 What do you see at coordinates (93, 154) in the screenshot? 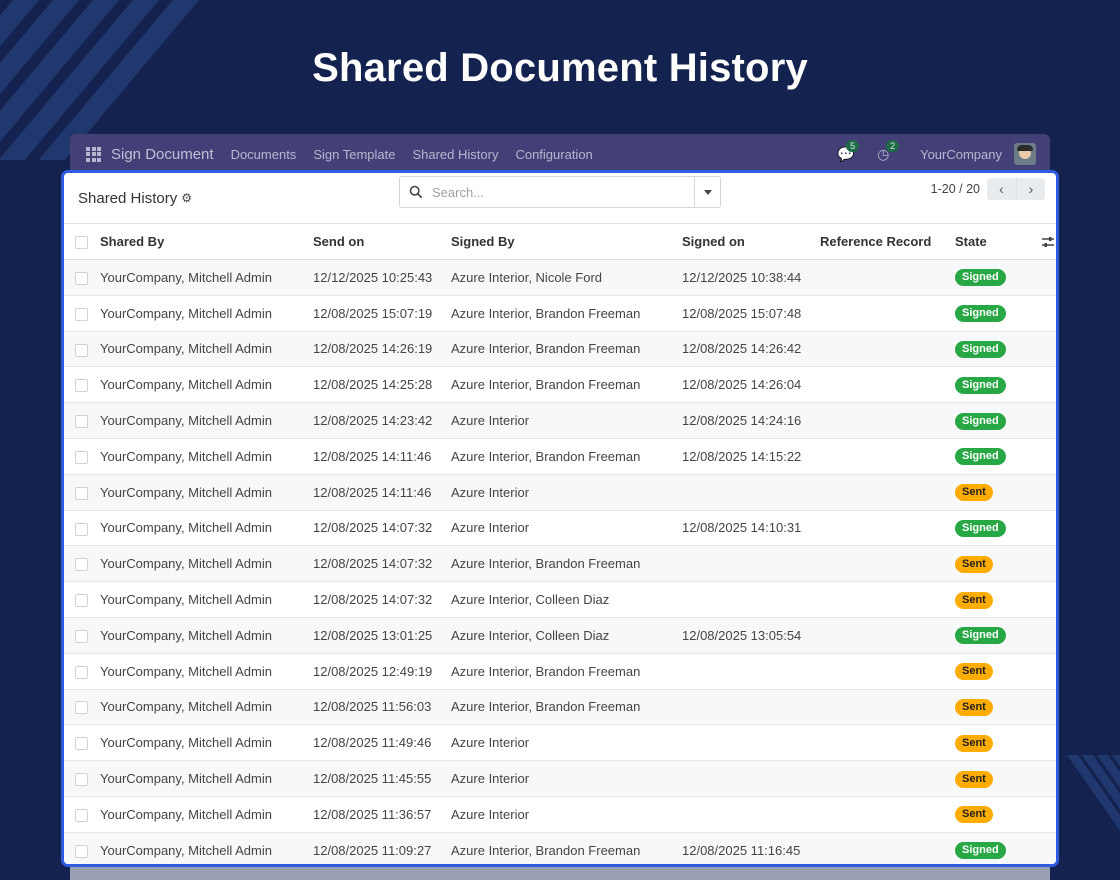
I see `apps-grid-icon` at bounding box center [93, 154].